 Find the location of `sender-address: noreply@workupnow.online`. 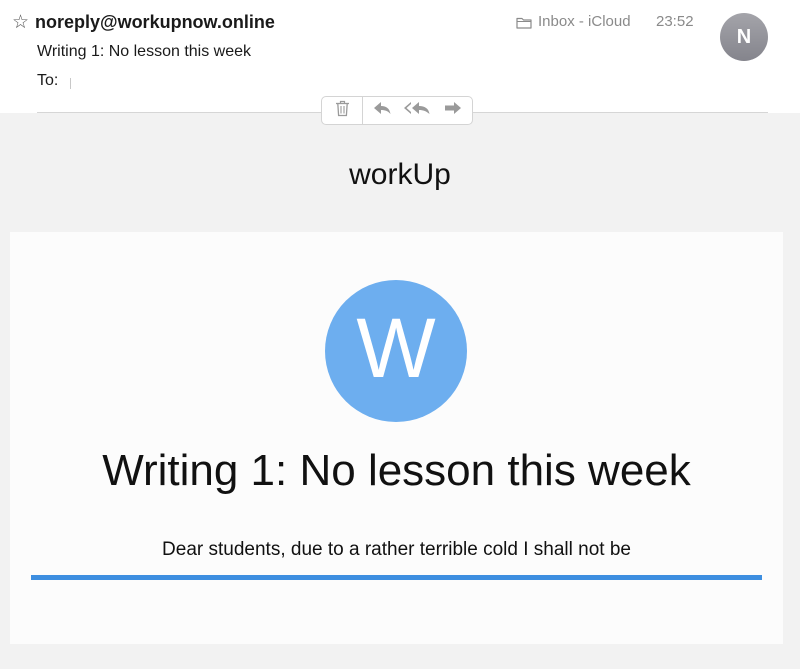

sender-address: noreply@workupnow.online is located at coordinates (155, 22).